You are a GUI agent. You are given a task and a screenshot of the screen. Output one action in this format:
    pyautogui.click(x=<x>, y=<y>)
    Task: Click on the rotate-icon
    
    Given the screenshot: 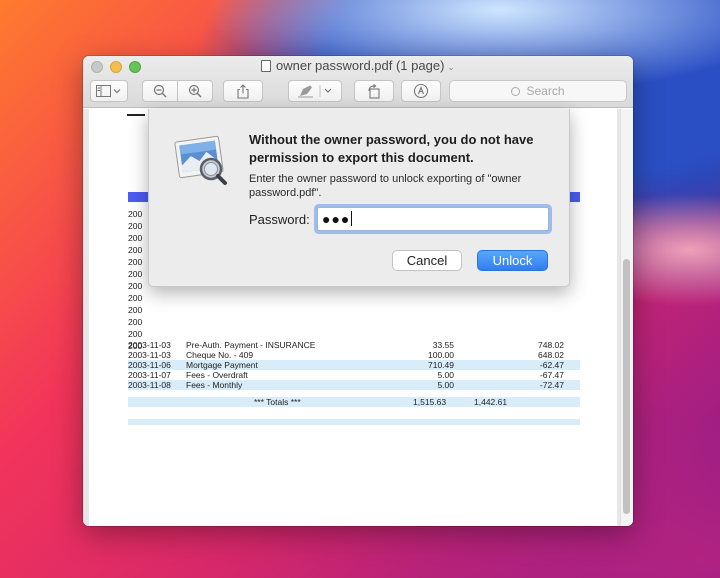 What is the action you would take?
    pyautogui.click(x=374, y=91)
    